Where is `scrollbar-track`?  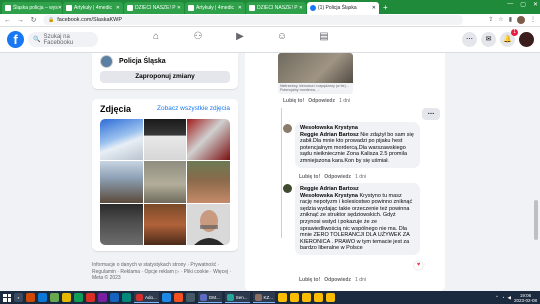
scrollbar-track is located at coordinates (536, 172).